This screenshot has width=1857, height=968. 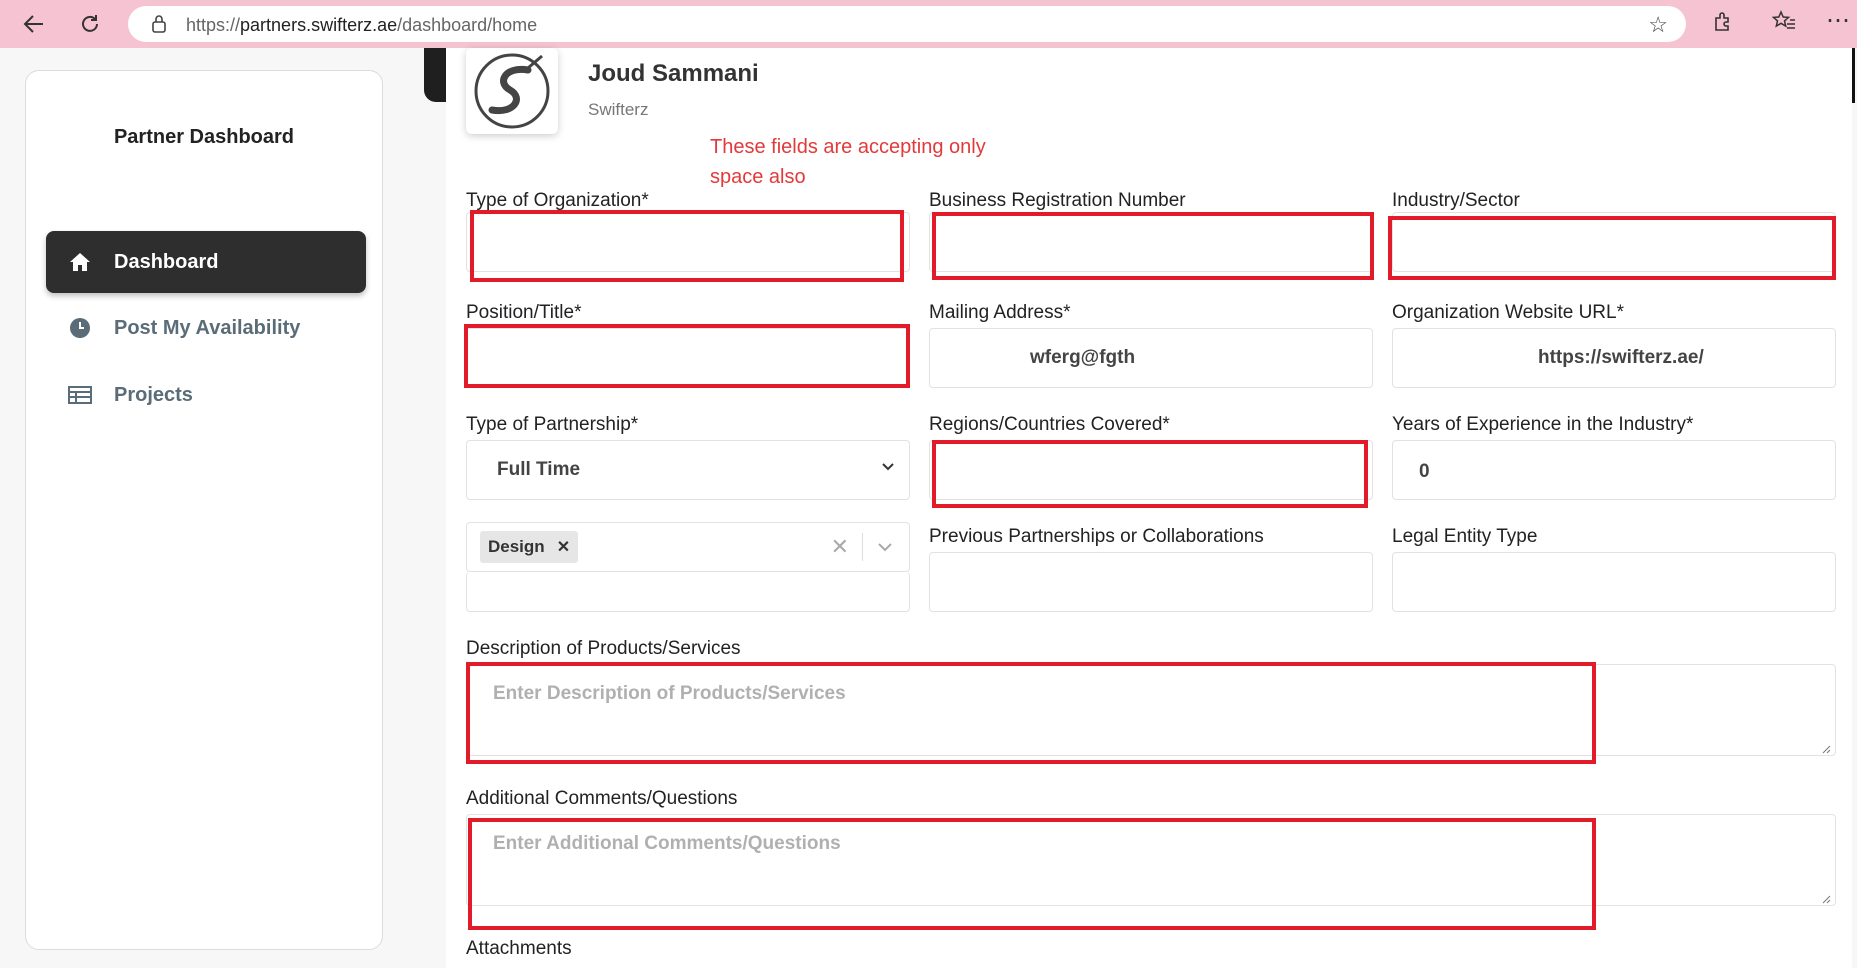 What do you see at coordinates (1543, 424) in the screenshot?
I see `years-of-experience-label: Years of Experience in the Industry*` at bounding box center [1543, 424].